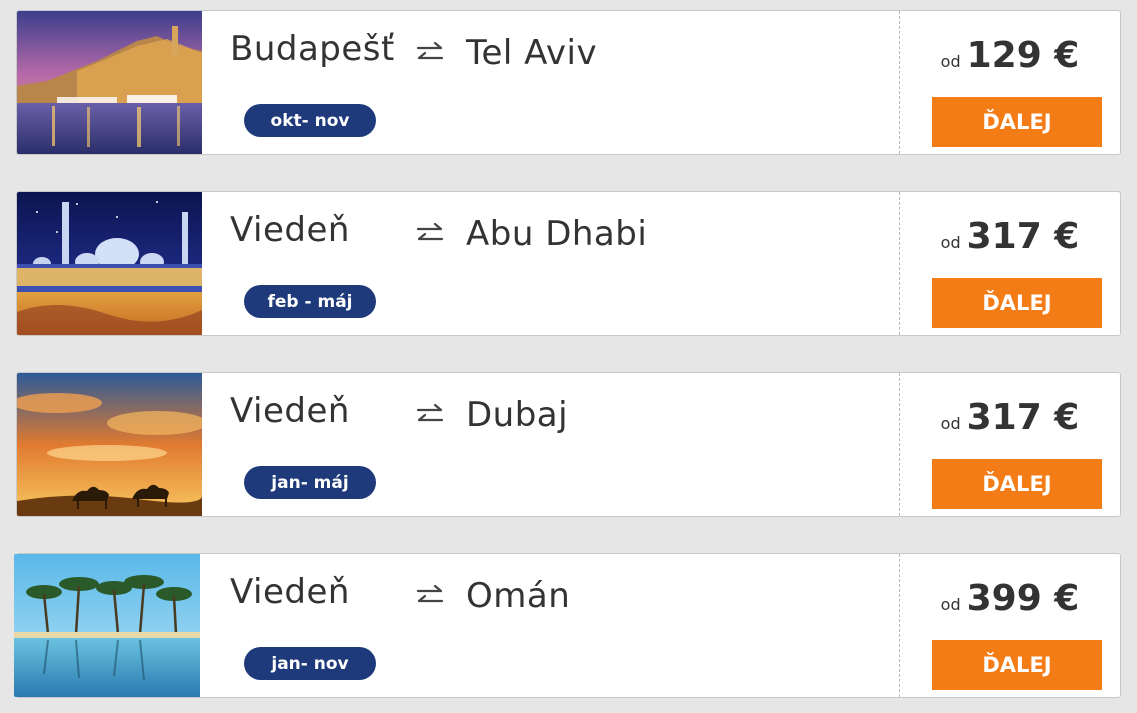 Image resolution: width=1137 pixels, height=713 pixels. Describe the element at coordinates (310, 120) in the screenshot. I see `travel-period-badge: okt- nov` at that location.